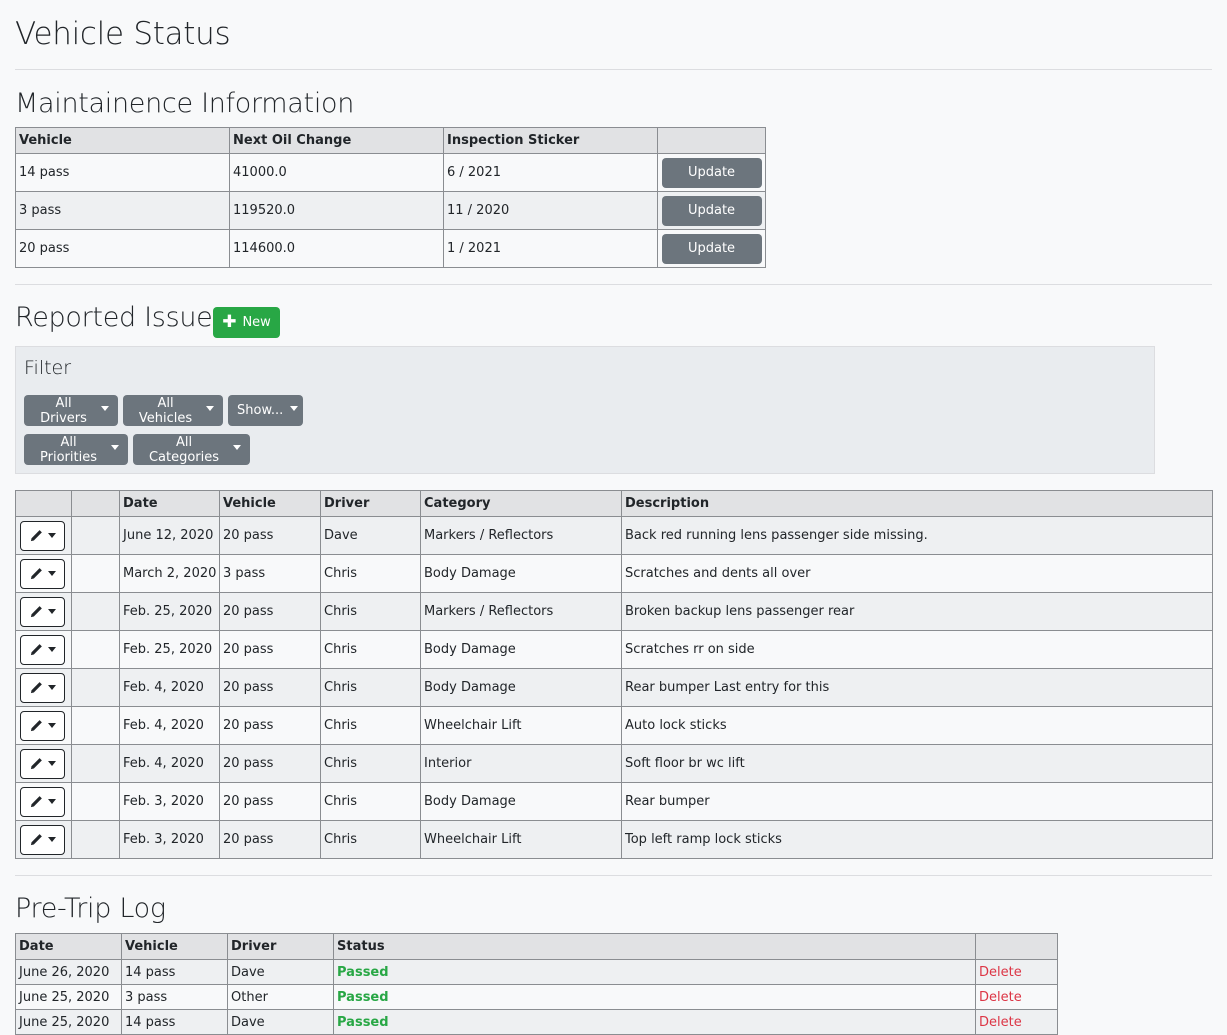 The height and width of the screenshot is (1035, 1227). I want to click on new-issue-label: New, so click(256, 322).